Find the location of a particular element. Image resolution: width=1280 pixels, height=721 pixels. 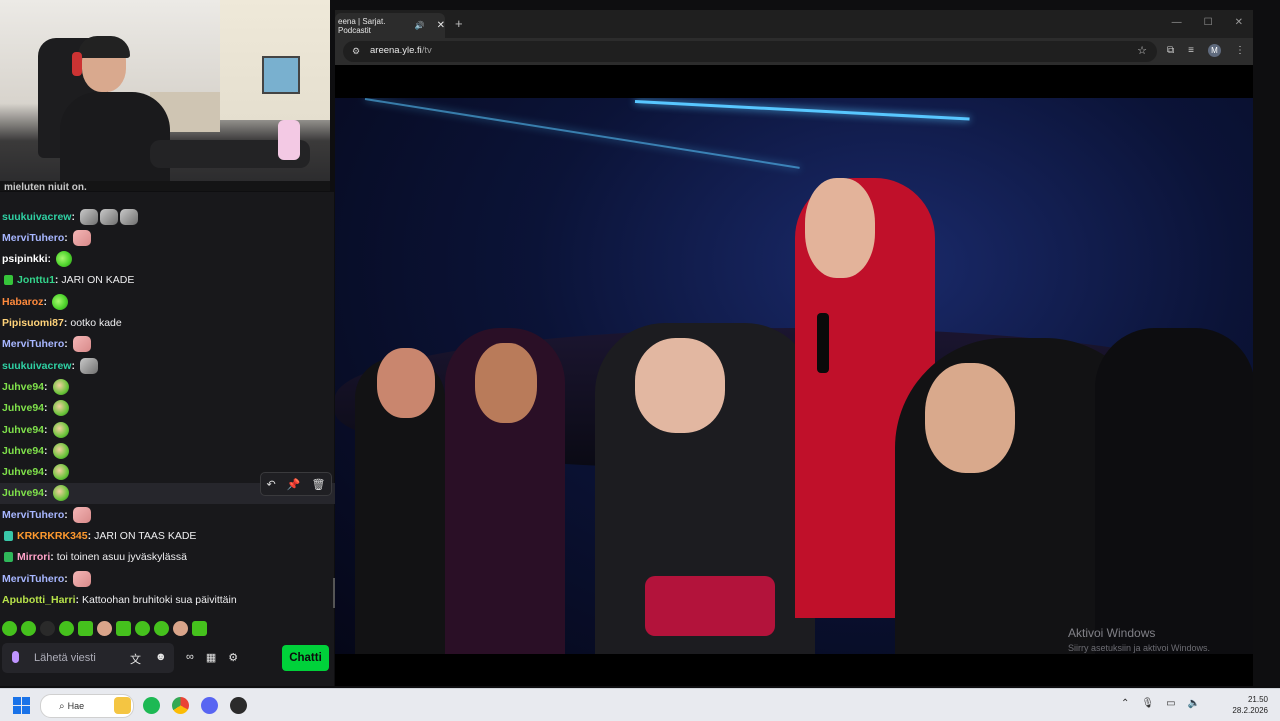

microphone-tray-icon: 🎙 is located at coordinates (1147, 703).